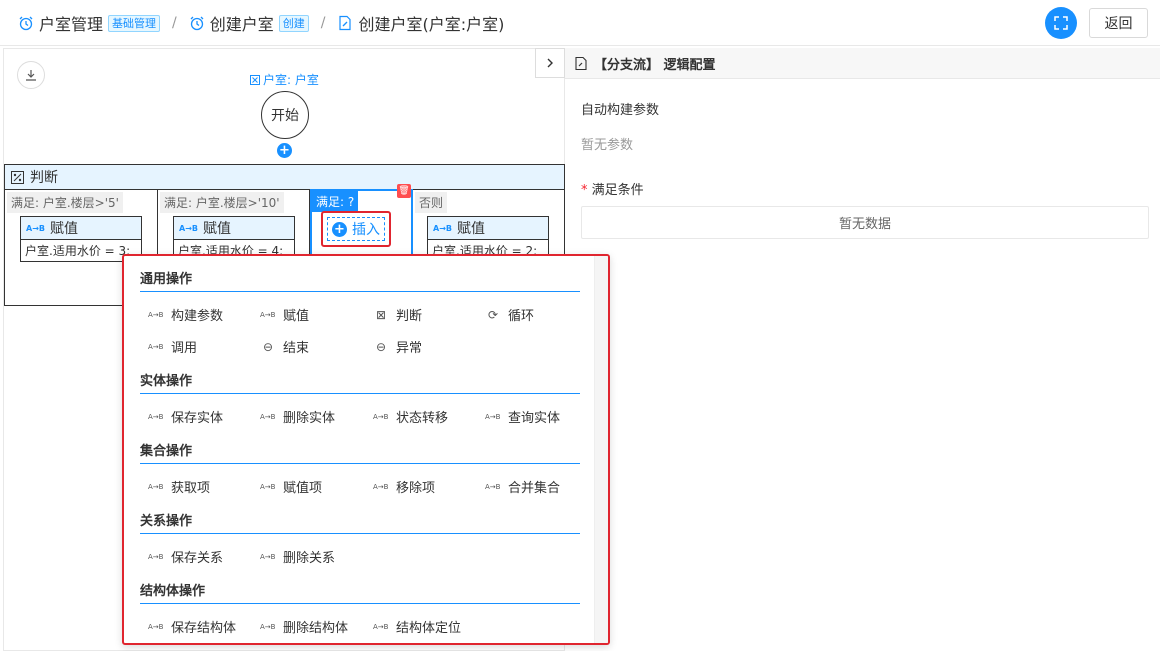 The width and height of the screenshot is (1160, 651). What do you see at coordinates (601, 449) in the screenshot?
I see `menu-scrollbar` at bounding box center [601, 449].